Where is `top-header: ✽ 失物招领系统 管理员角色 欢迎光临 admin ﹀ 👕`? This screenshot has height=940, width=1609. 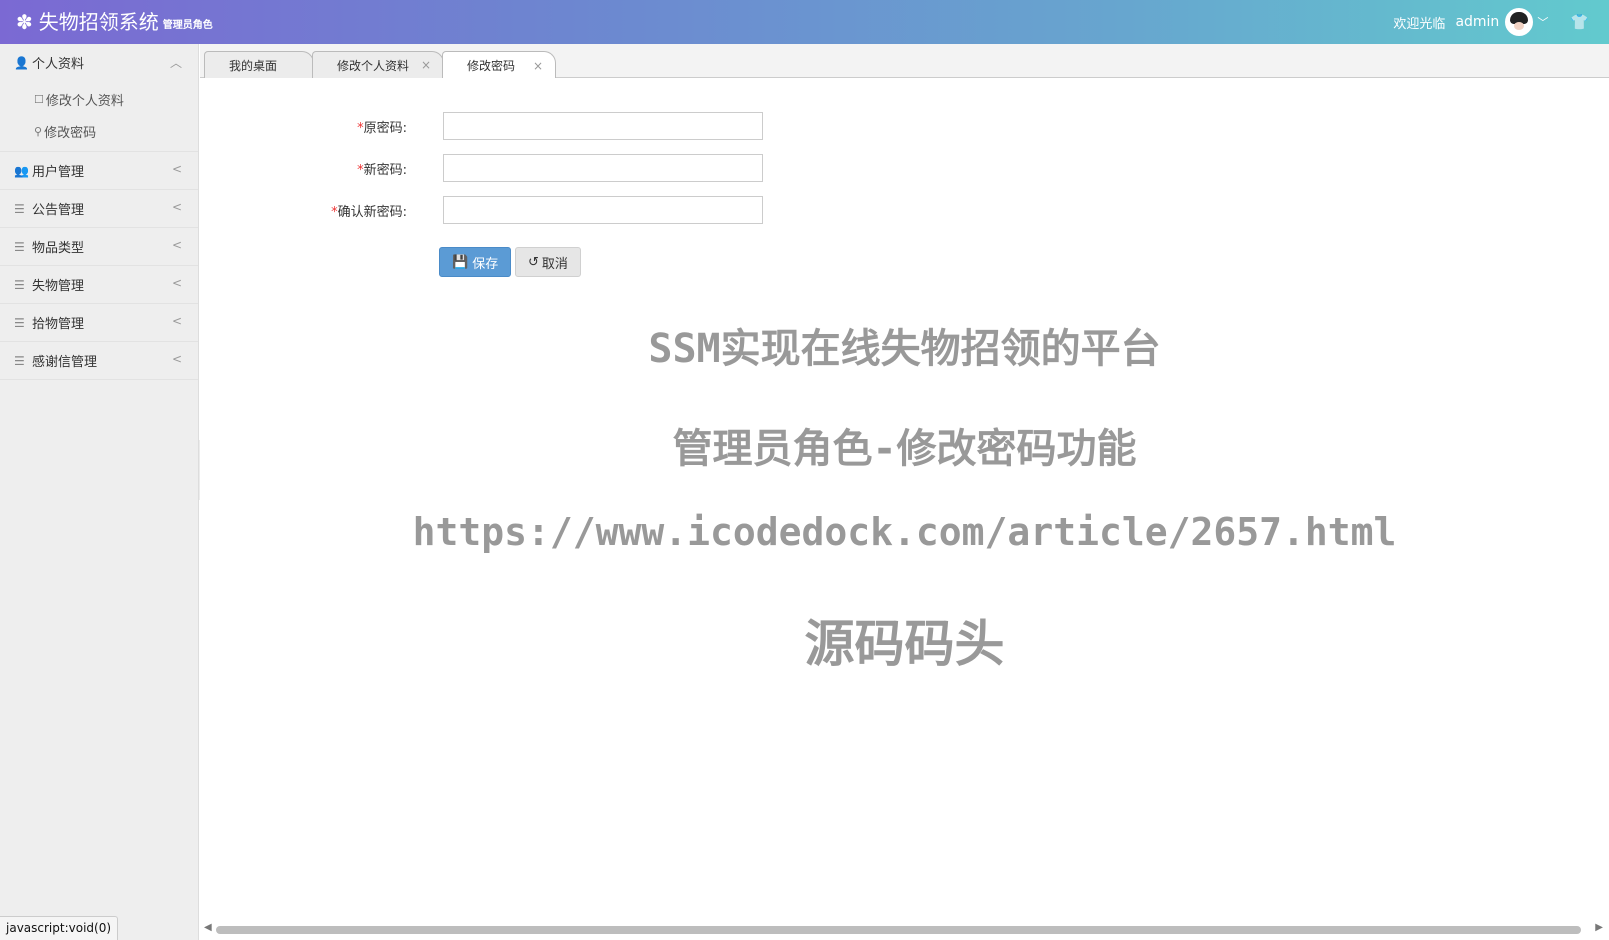
top-header: ✽ 失物招领系统 管理员角色 欢迎光临 admin ﹀ 👕 is located at coordinates (804, 22).